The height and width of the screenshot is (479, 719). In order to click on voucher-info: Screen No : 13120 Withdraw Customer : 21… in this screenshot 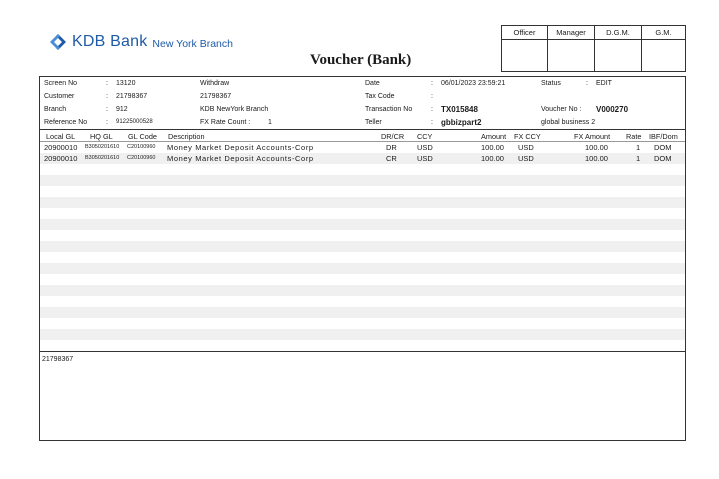, I will do `click(362, 103)`.